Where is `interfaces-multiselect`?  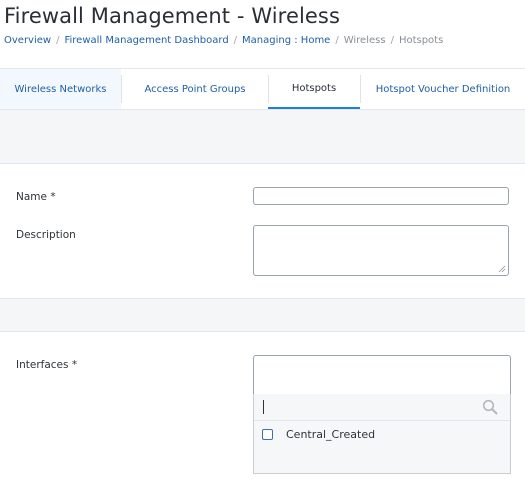 interfaces-multiselect is located at coordinates (382, 375).